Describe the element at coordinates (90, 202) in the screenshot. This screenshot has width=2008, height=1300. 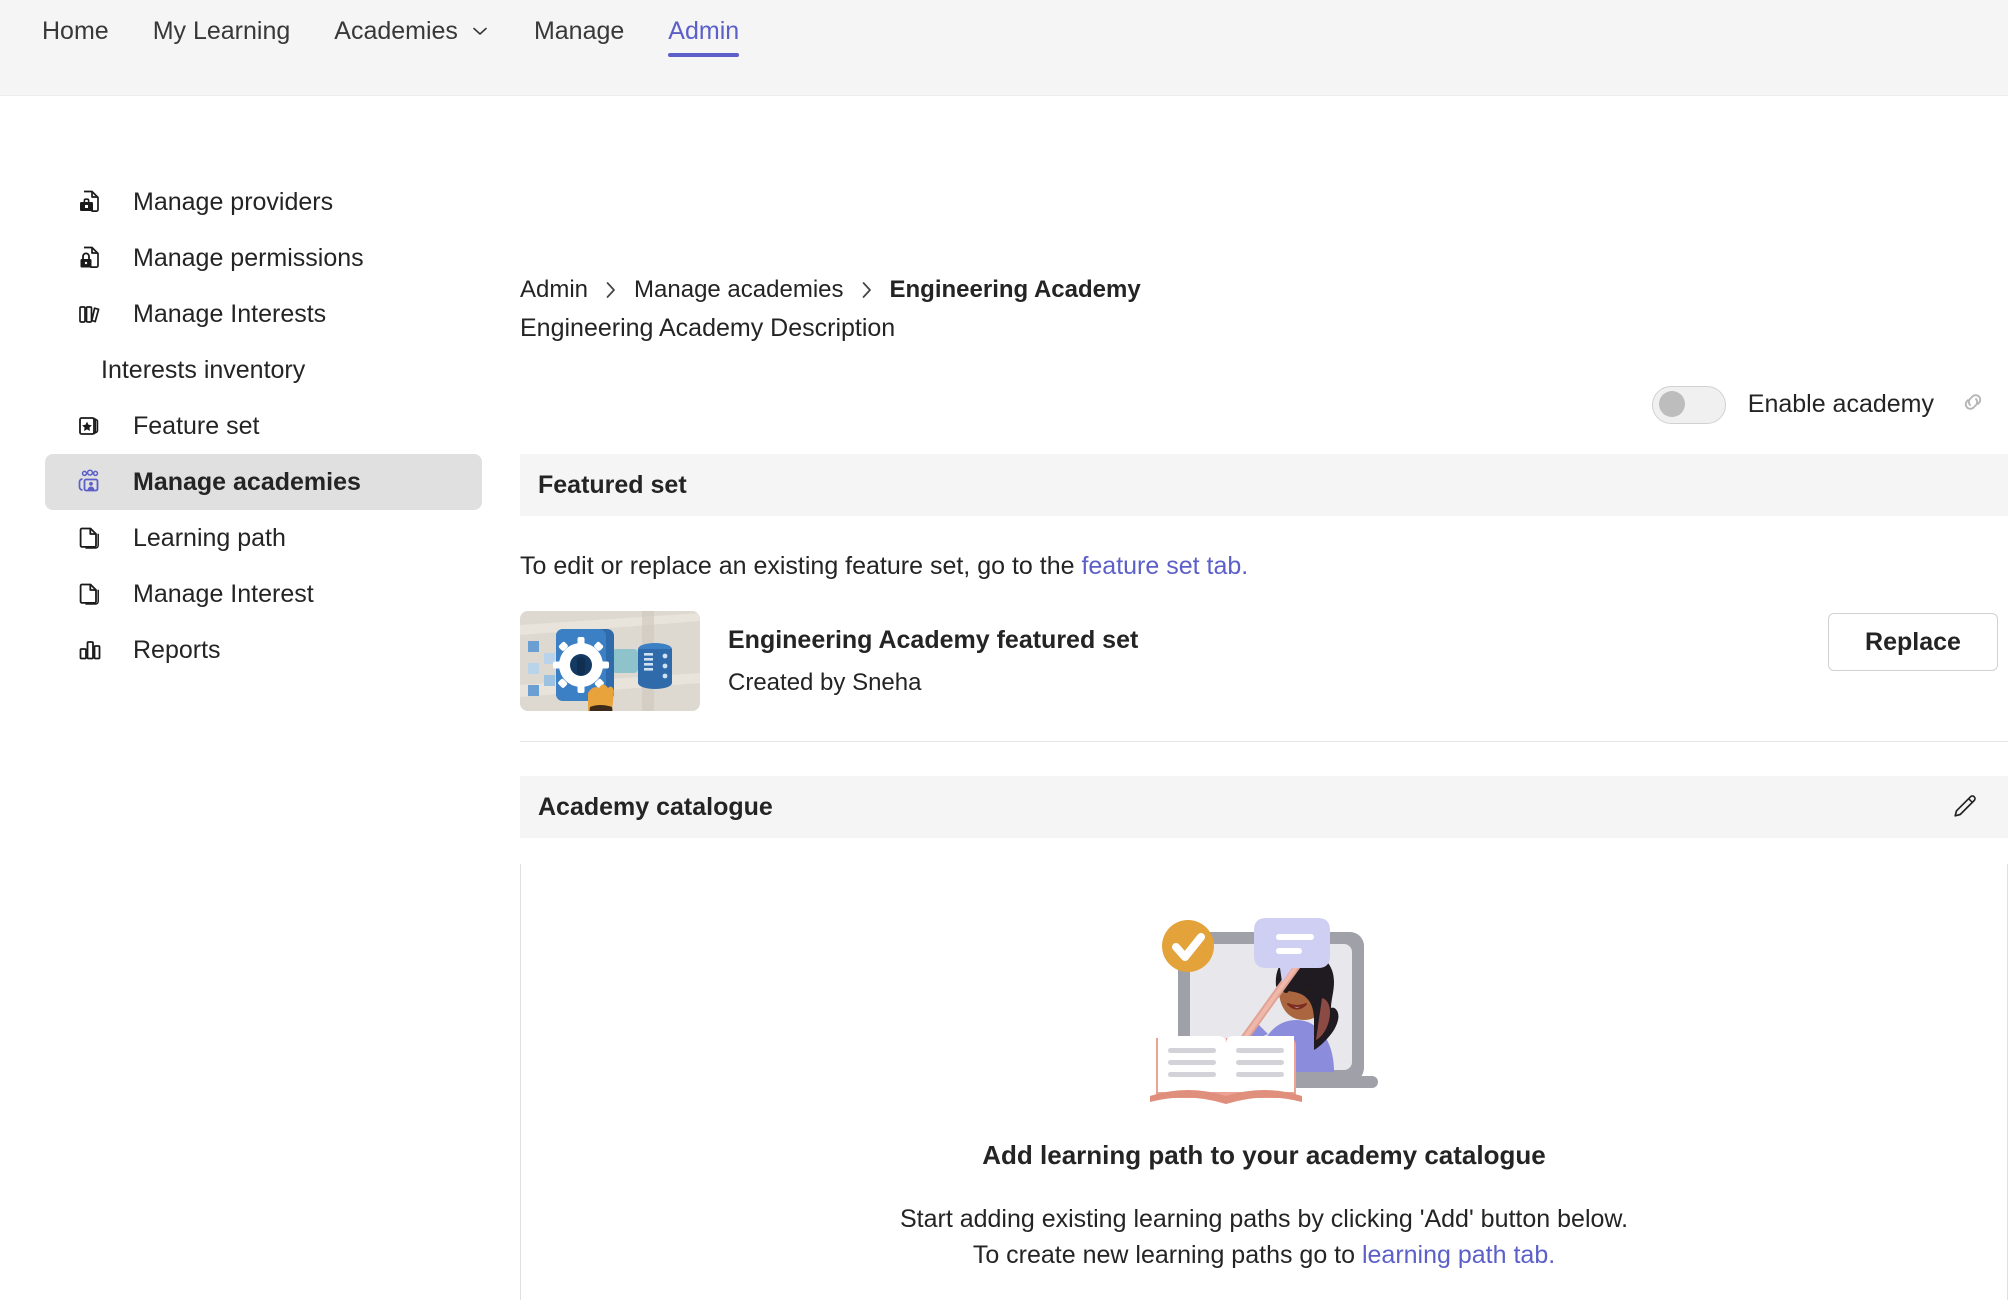
I see `document-toolbox-icon` at that location.